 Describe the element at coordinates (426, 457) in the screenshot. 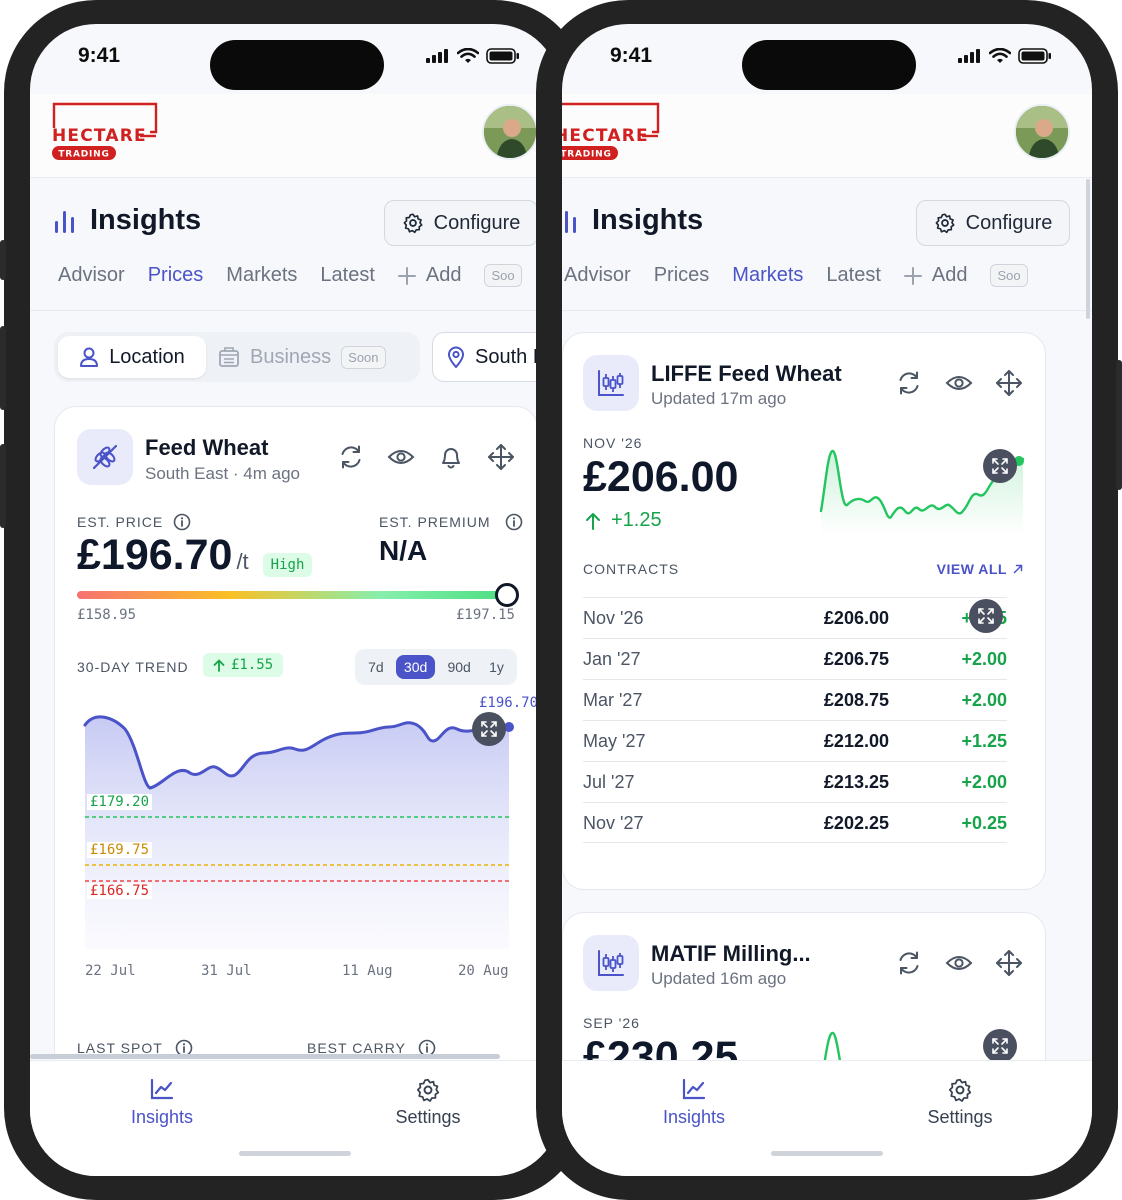

I see `card-actions` at that location.